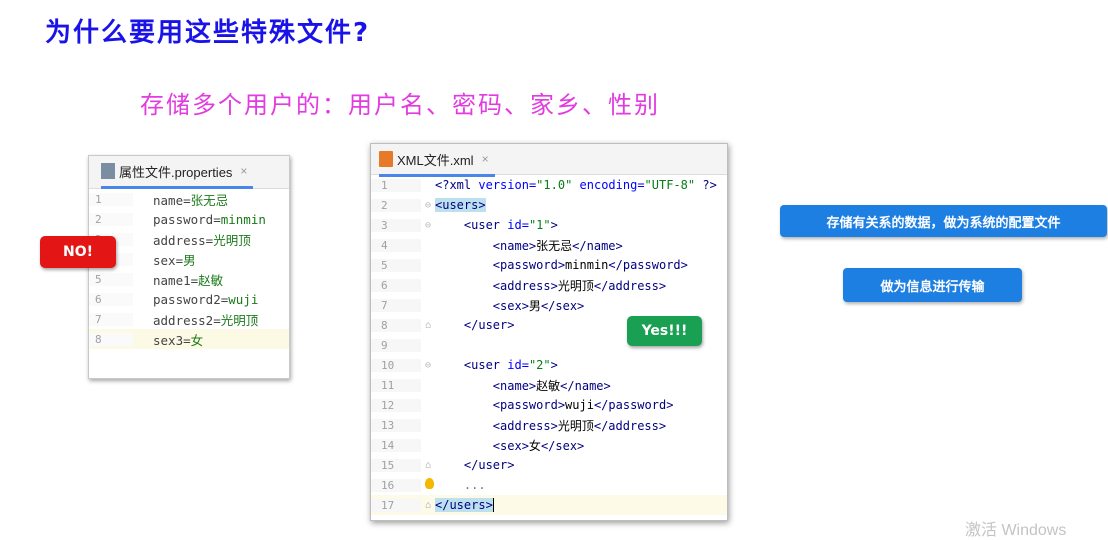  What do you see at coordinates (579, 405) in the screenshot?
I see `xml-value: wuji` at bounding box center [579, 405].